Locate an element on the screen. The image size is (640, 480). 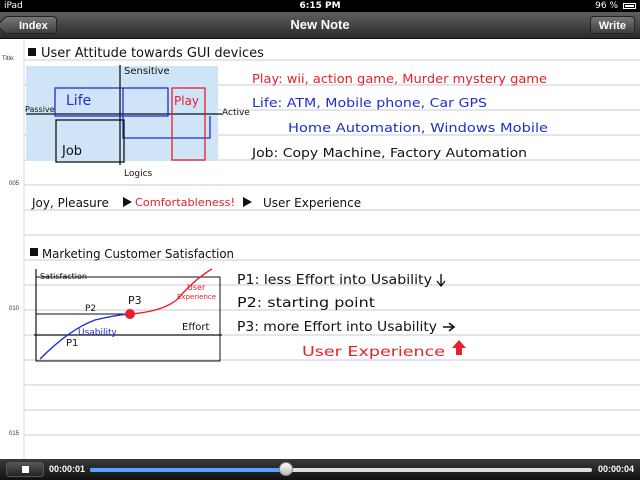
label-active: Active is located at coordinates (236, 113).